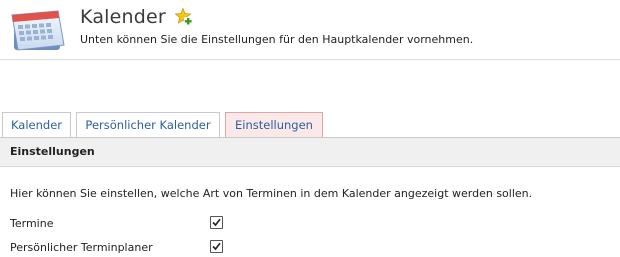  What do you see at coordinates (81, 247) in the screenshot?
I see `setting-label: Persönlicher Terminplaner` at bounding box center [81, 247].